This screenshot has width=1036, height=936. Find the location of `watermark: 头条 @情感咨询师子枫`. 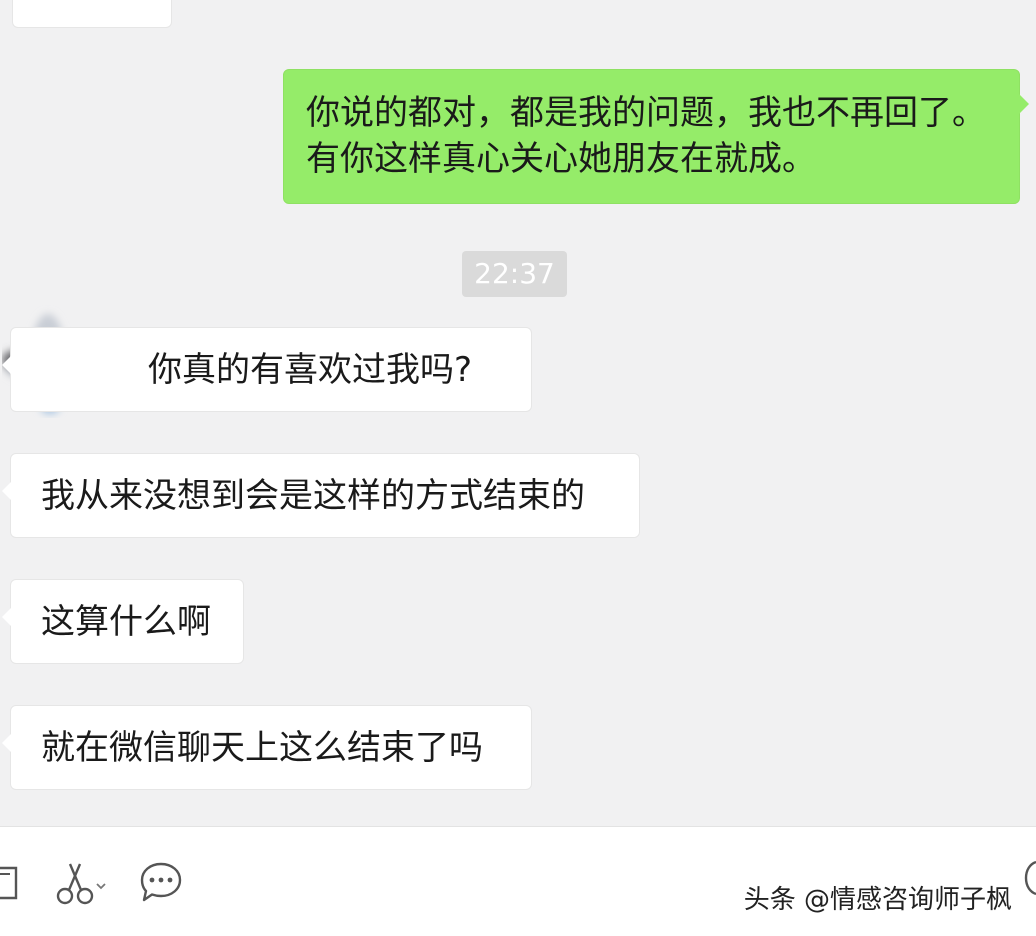

watermark: 头条 @情感咨询师子枫 is located at coordinates (877, 900).